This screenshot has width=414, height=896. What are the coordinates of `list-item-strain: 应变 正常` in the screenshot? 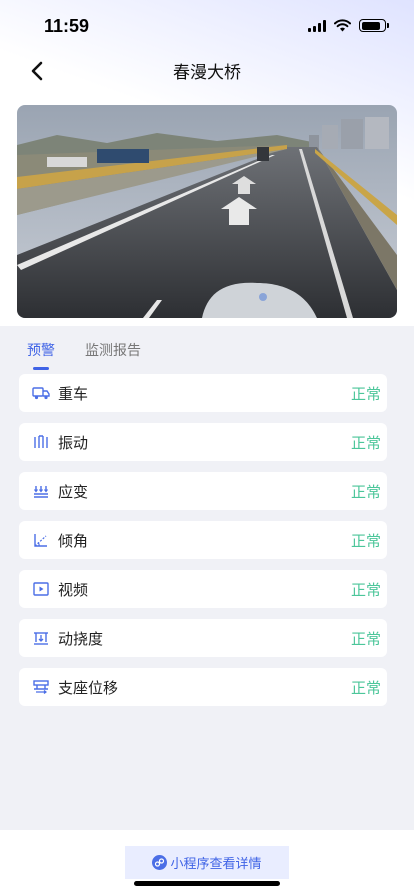 It's located at (203, 491).